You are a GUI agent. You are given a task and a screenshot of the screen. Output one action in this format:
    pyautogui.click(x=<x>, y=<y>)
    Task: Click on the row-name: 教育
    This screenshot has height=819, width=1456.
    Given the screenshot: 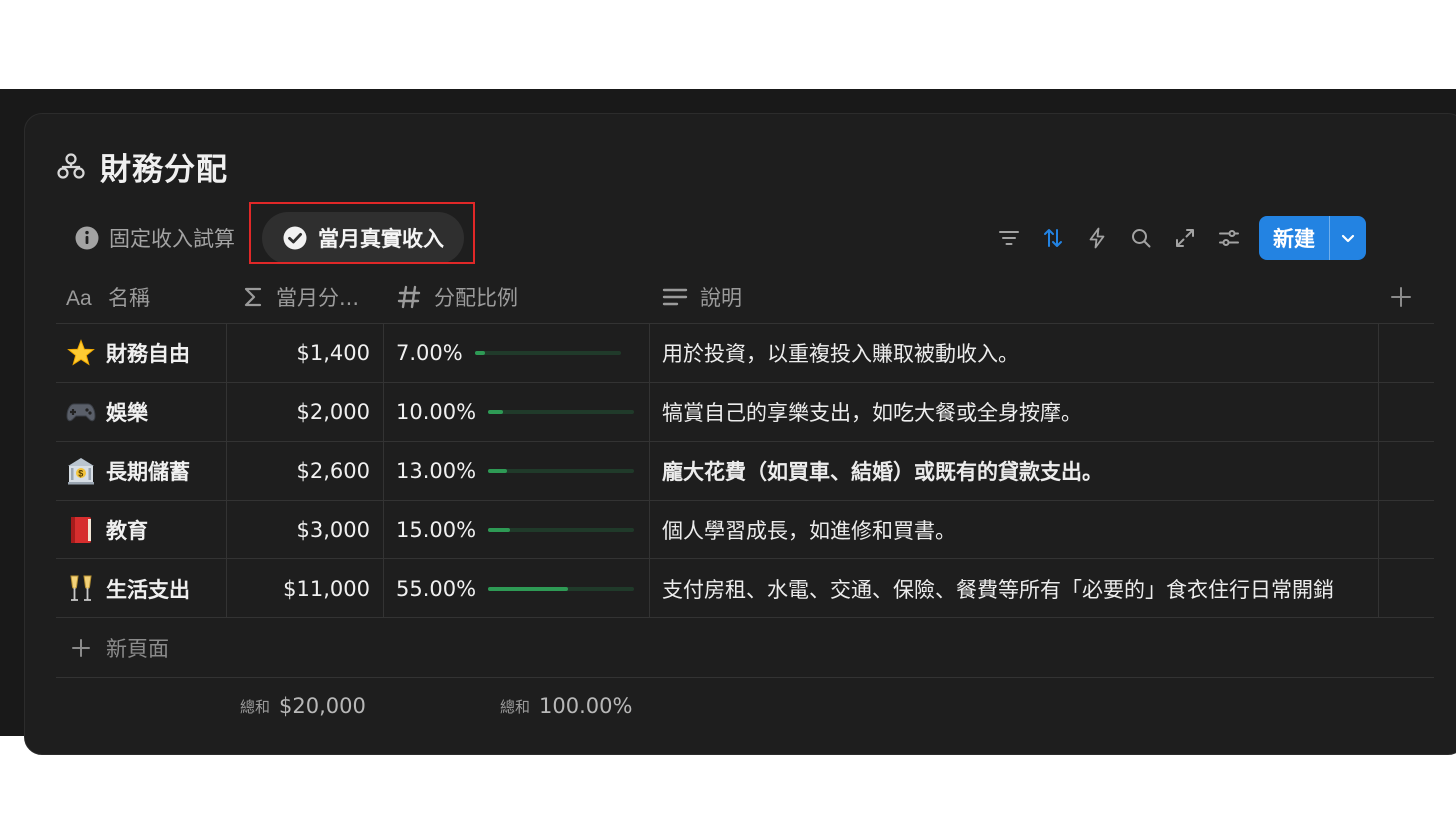 What is the action you would take?
    pyautogui.click(x=127, y=531)
    